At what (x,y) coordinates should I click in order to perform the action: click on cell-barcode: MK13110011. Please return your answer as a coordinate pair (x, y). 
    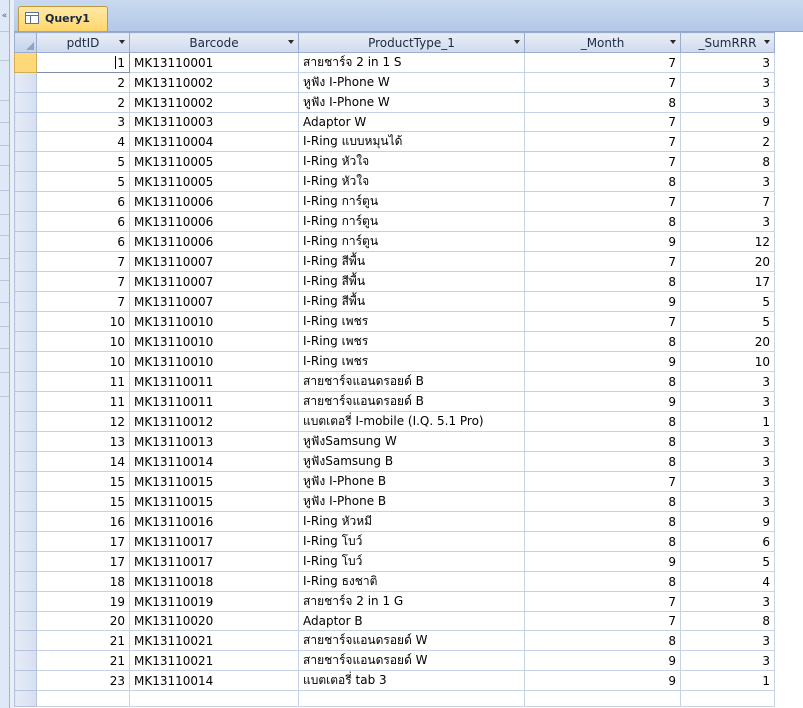
    Looking at the image, I should click on (214, 381).